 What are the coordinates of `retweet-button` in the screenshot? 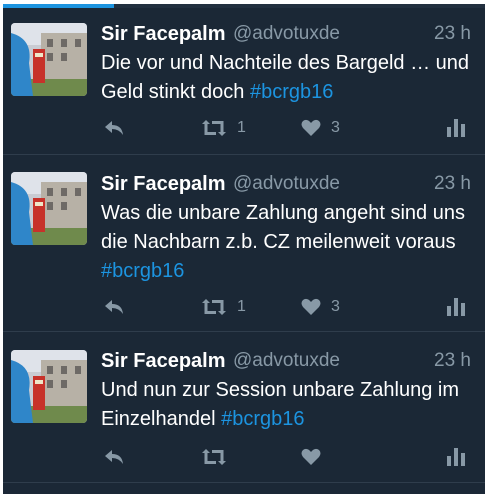 It's located at (219, 457).